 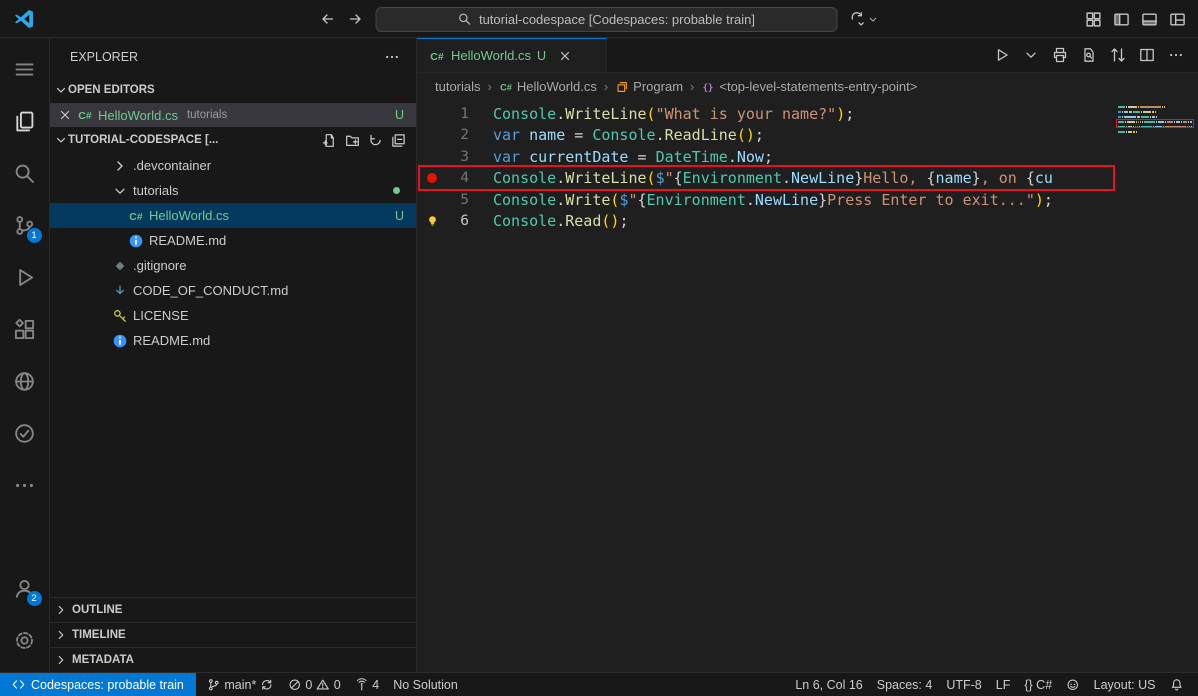 I want to click on arrow-left-button, so click(x=328, y=19).